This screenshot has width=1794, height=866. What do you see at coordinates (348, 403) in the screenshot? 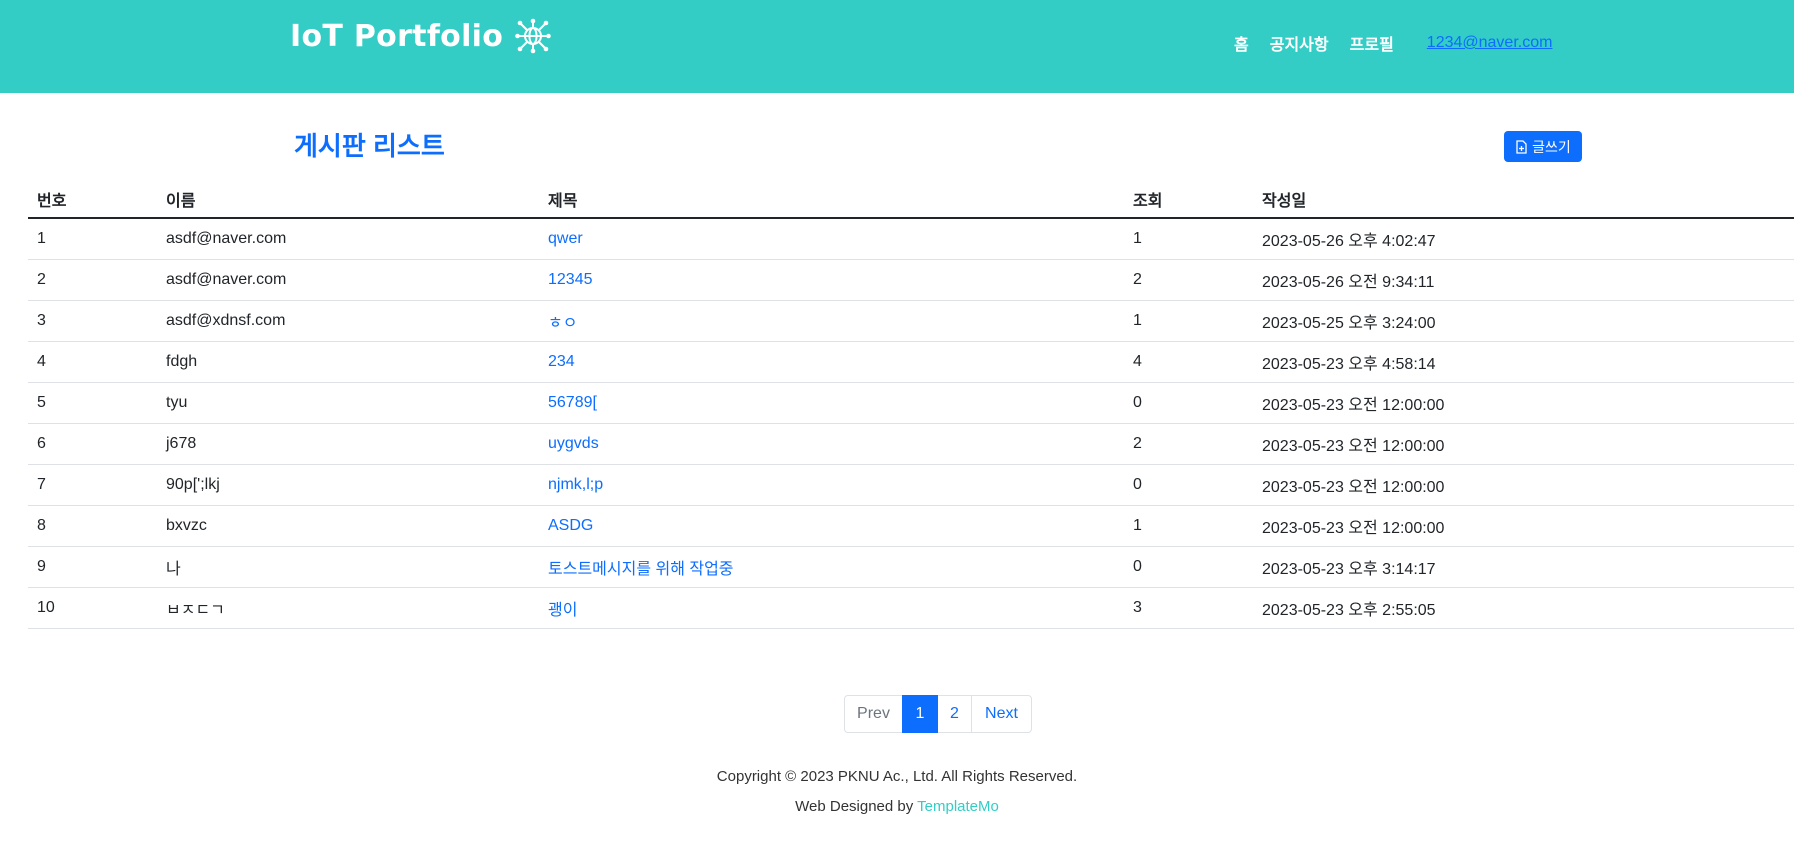
I see `cell-name: tyu` at bounding box center [348, 403].